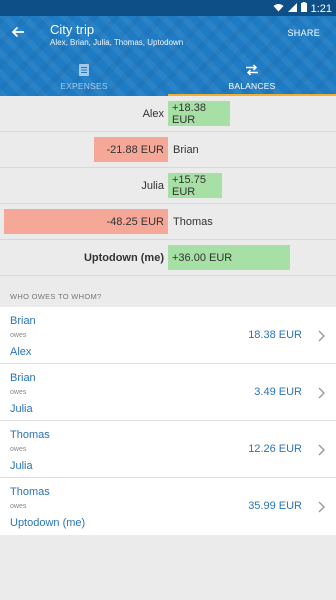 This screenshot has height=600, width=336. Describe the element at coordinates (84, 70) in the screenshot. I see `list-icon` at that location.